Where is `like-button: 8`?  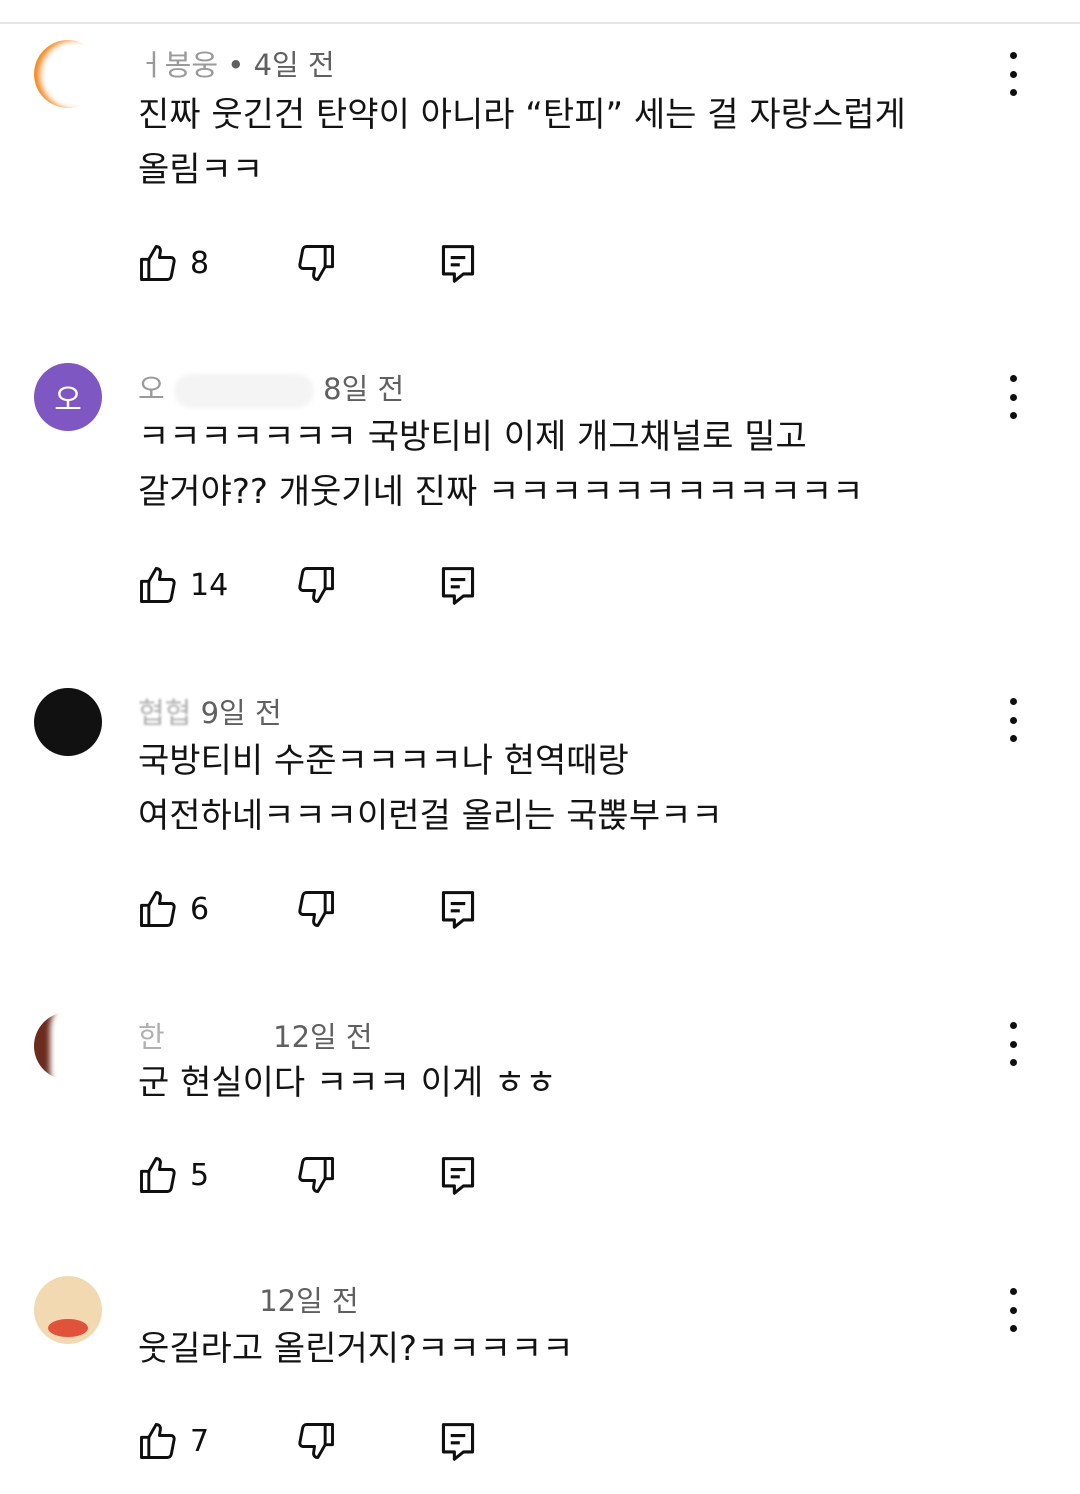 like-button: 8 is located at coordinates (172, 263).